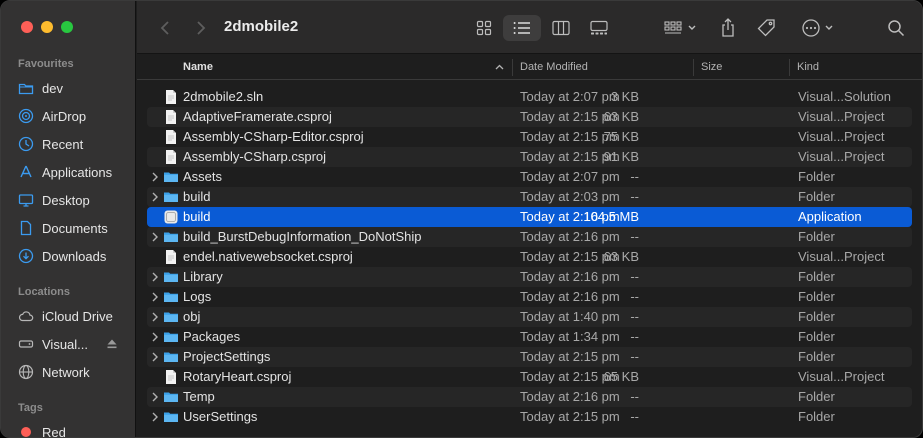 The height and width of the screenshot is (438, 923). Describe the element at coordinates (621, 116) in the screenshot. I see `file-size: 63 KB` at that location.